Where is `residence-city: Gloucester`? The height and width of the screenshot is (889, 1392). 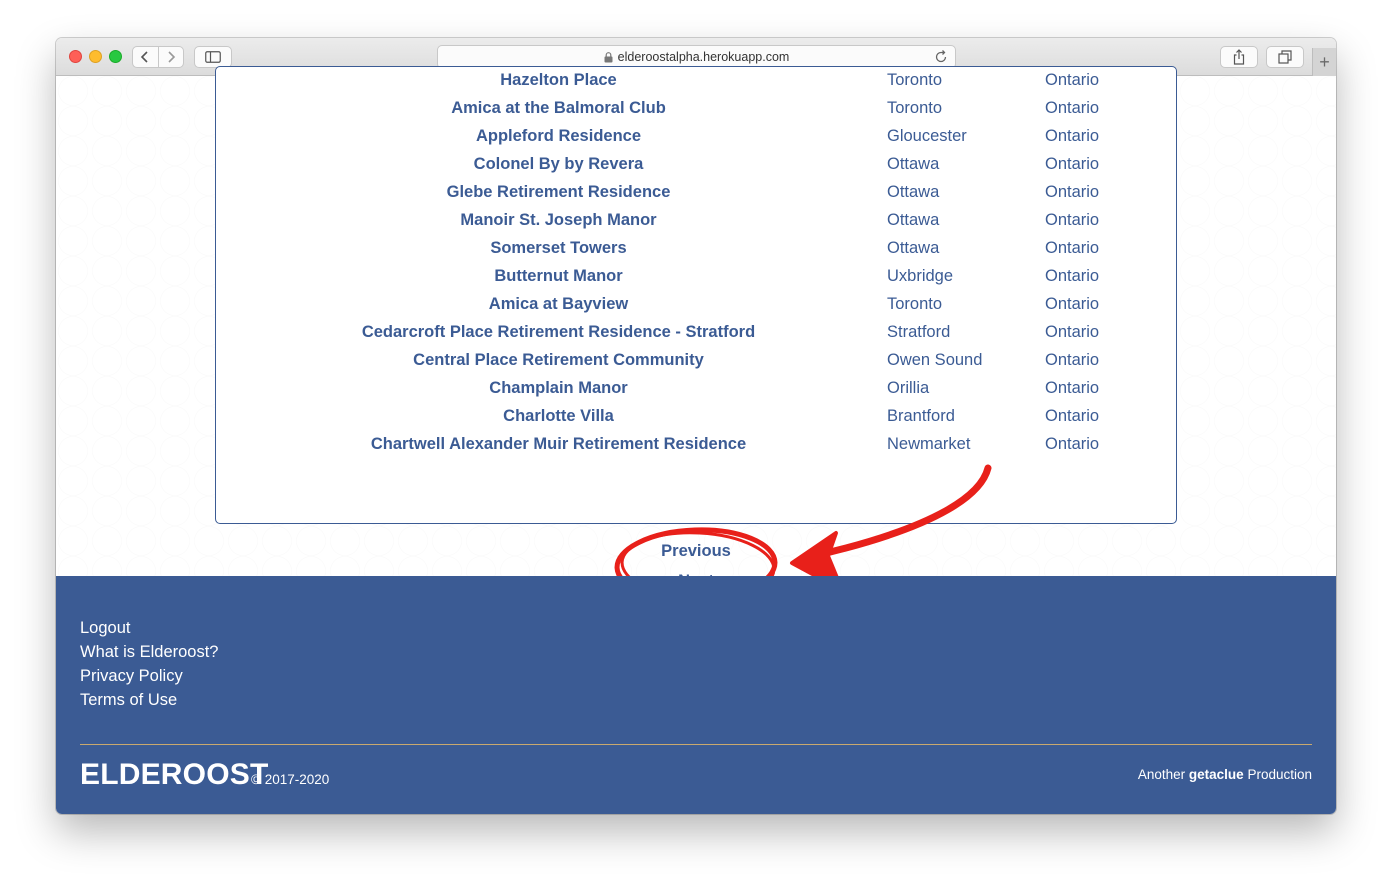 residence-city: Gloucester is located at coordinates (927, 136).